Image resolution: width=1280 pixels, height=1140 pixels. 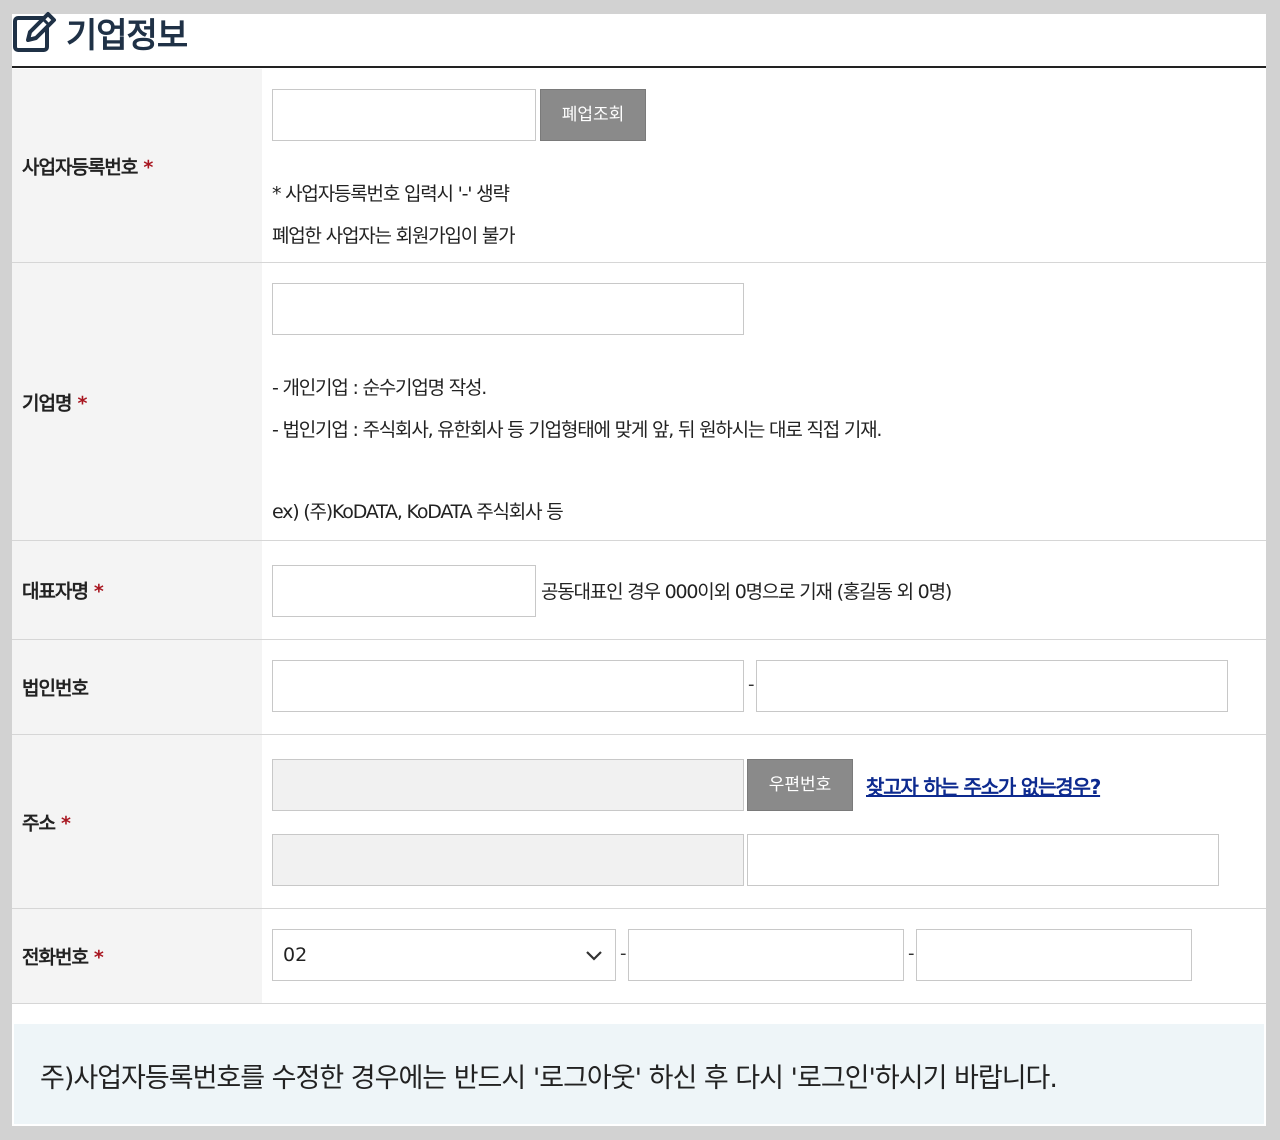 I want to click on area-code-value: 02, so click(x=295, y=955).